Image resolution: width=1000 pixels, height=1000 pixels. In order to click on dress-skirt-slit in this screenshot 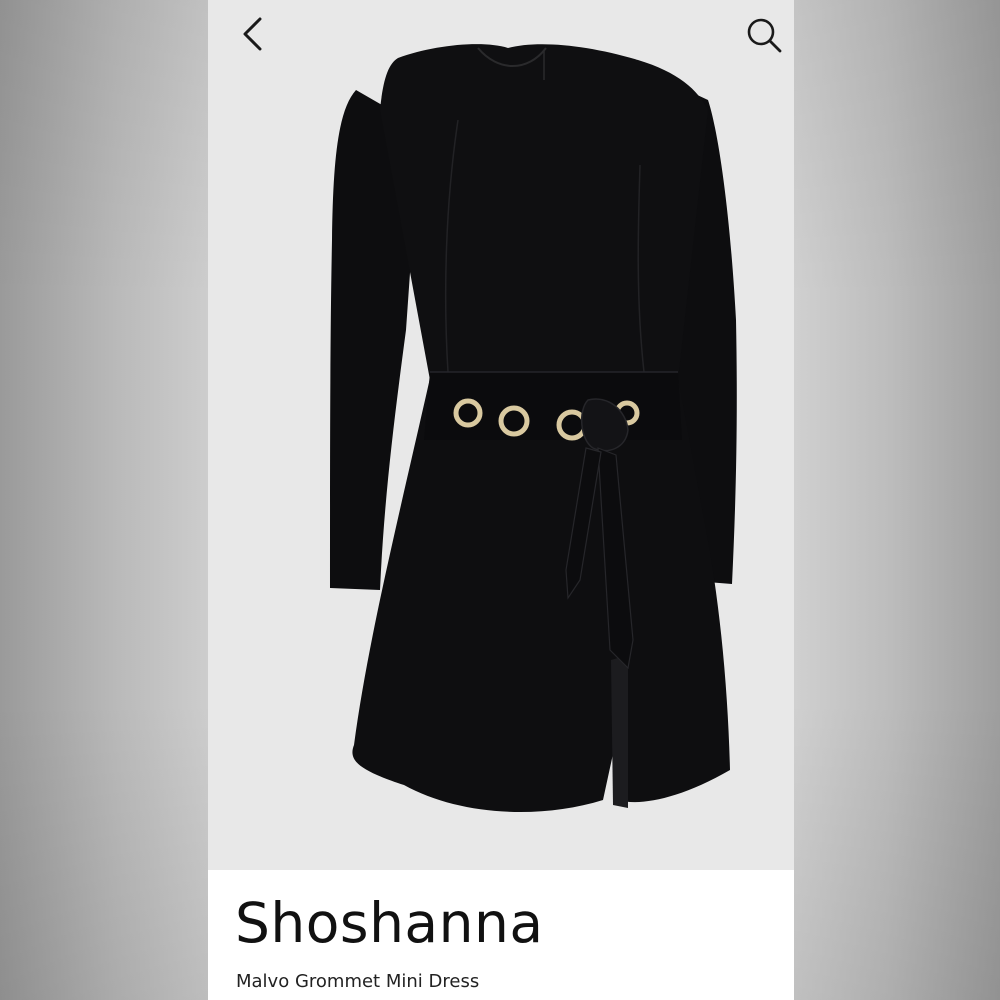, I will do `click(619, 731)`.